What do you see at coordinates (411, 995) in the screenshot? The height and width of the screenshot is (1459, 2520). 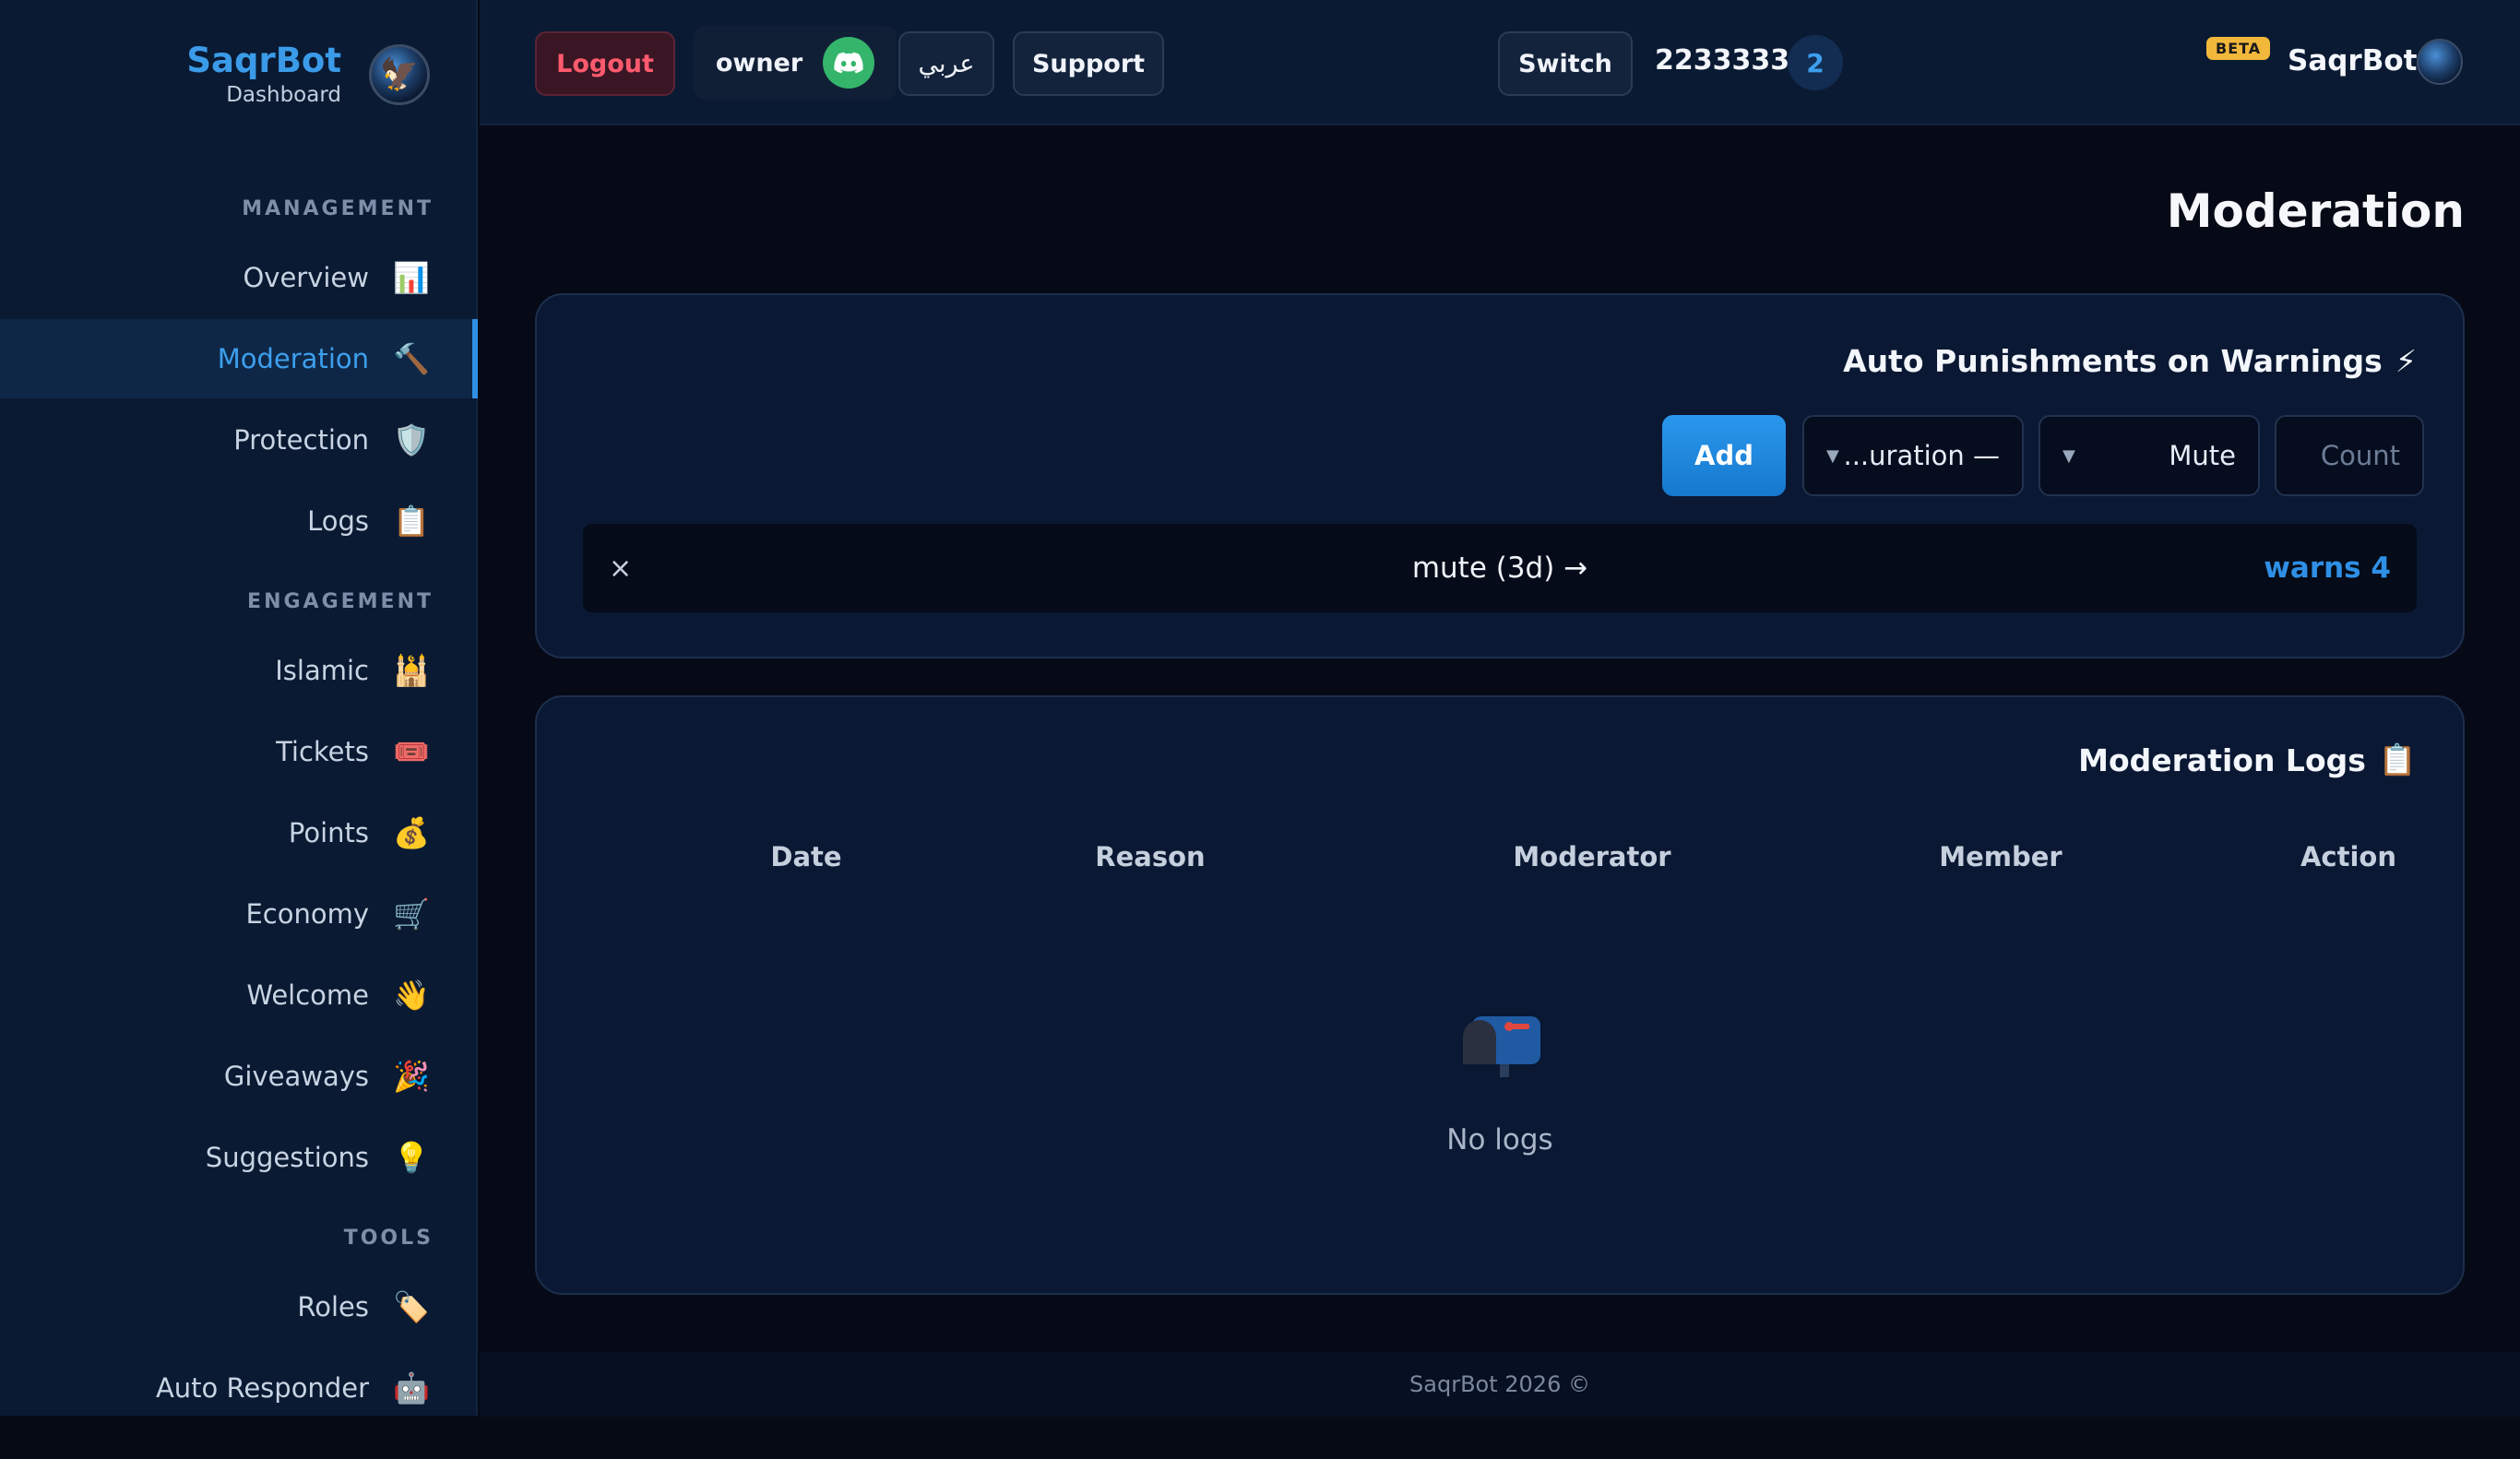 I see `wave-icon: 👋` at bounding box center [411, 995].